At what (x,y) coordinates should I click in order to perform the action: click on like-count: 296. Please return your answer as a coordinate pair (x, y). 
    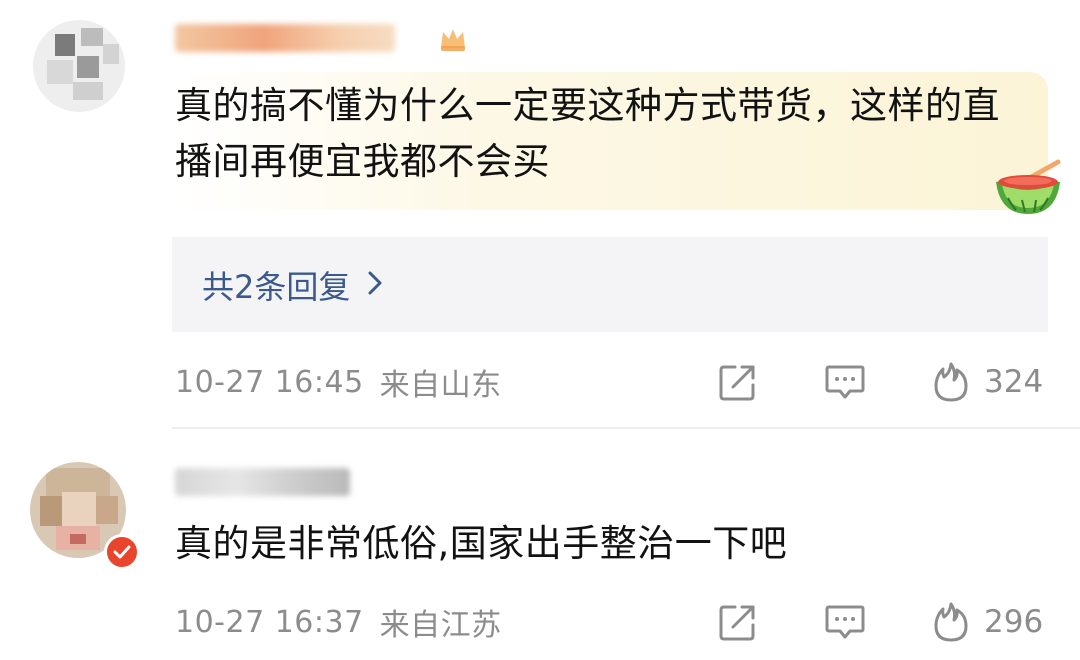
    Looking at the image, I should click on (1014, 622).